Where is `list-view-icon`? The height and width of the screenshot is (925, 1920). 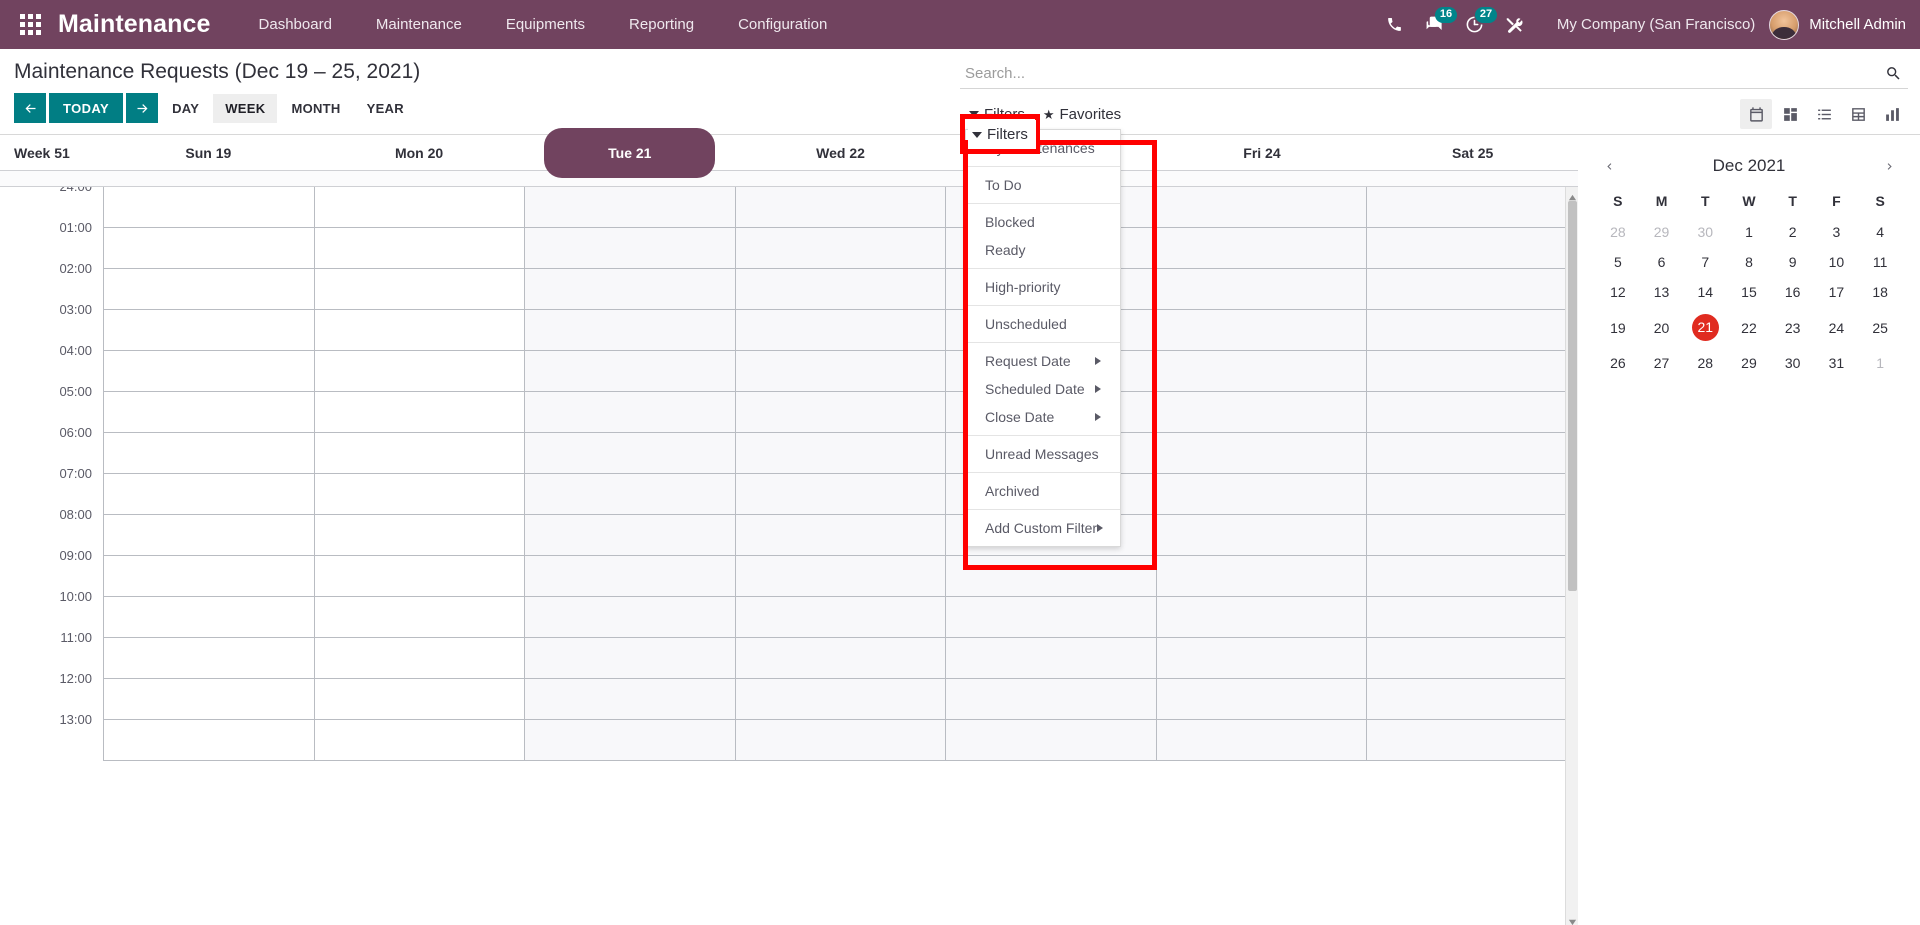
list-view-icon is located at coordinates (1824, 114).